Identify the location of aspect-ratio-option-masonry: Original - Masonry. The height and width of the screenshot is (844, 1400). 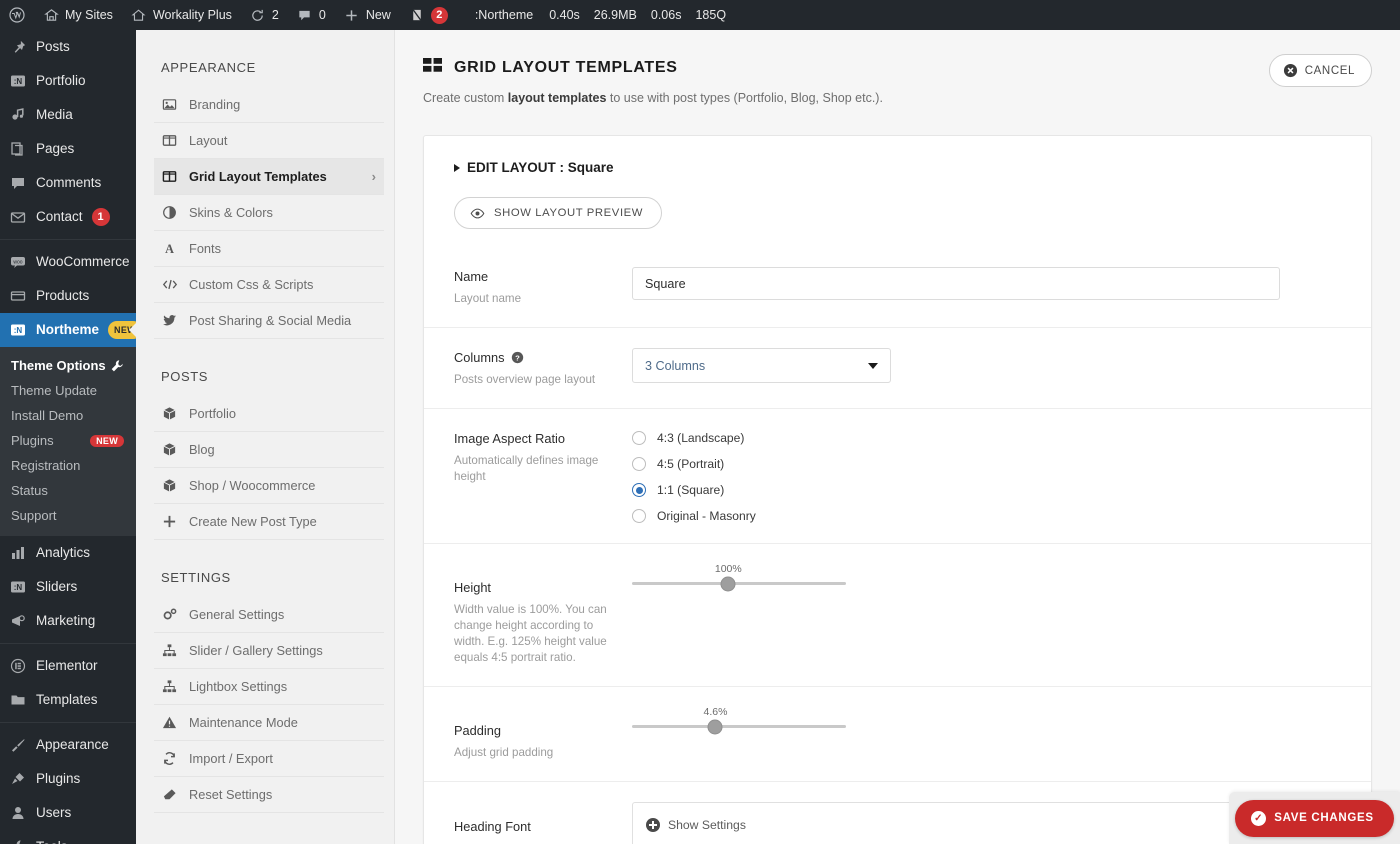
(986, 516).